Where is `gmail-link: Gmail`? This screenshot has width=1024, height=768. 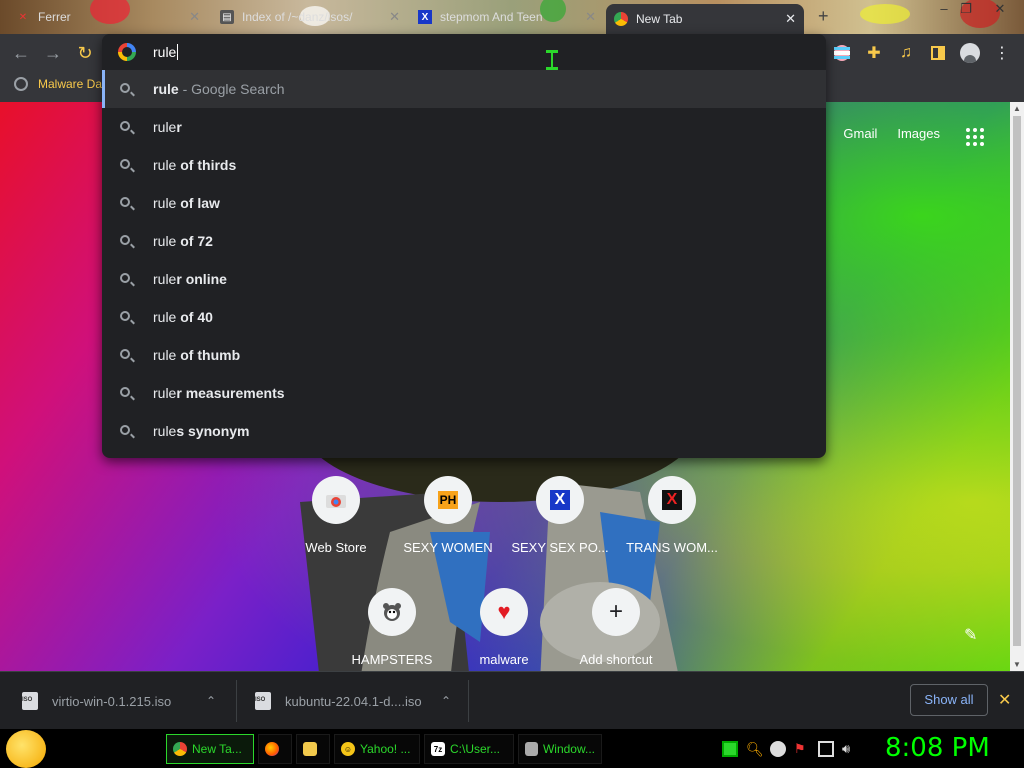
gmail-link: Gmail is located at coordinates (860, 133).